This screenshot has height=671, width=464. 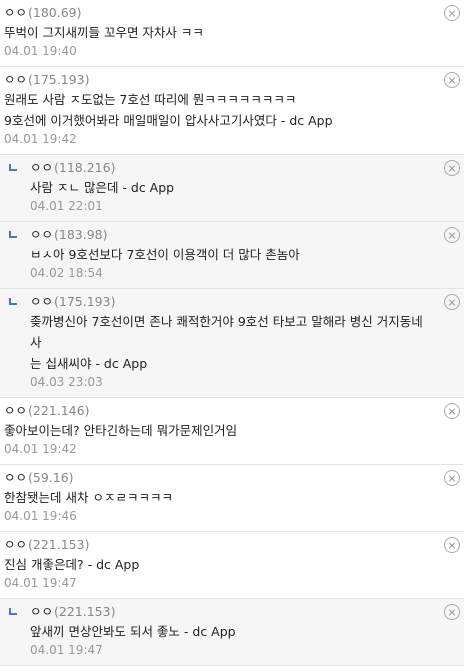 What do you see at coordinates (232, 565) in the screenshot?
I see `comment: ㅇㅇ(221.153) 진심 개좋은데? - dc App 04.01 19:47` at bounding box center [232, 565].